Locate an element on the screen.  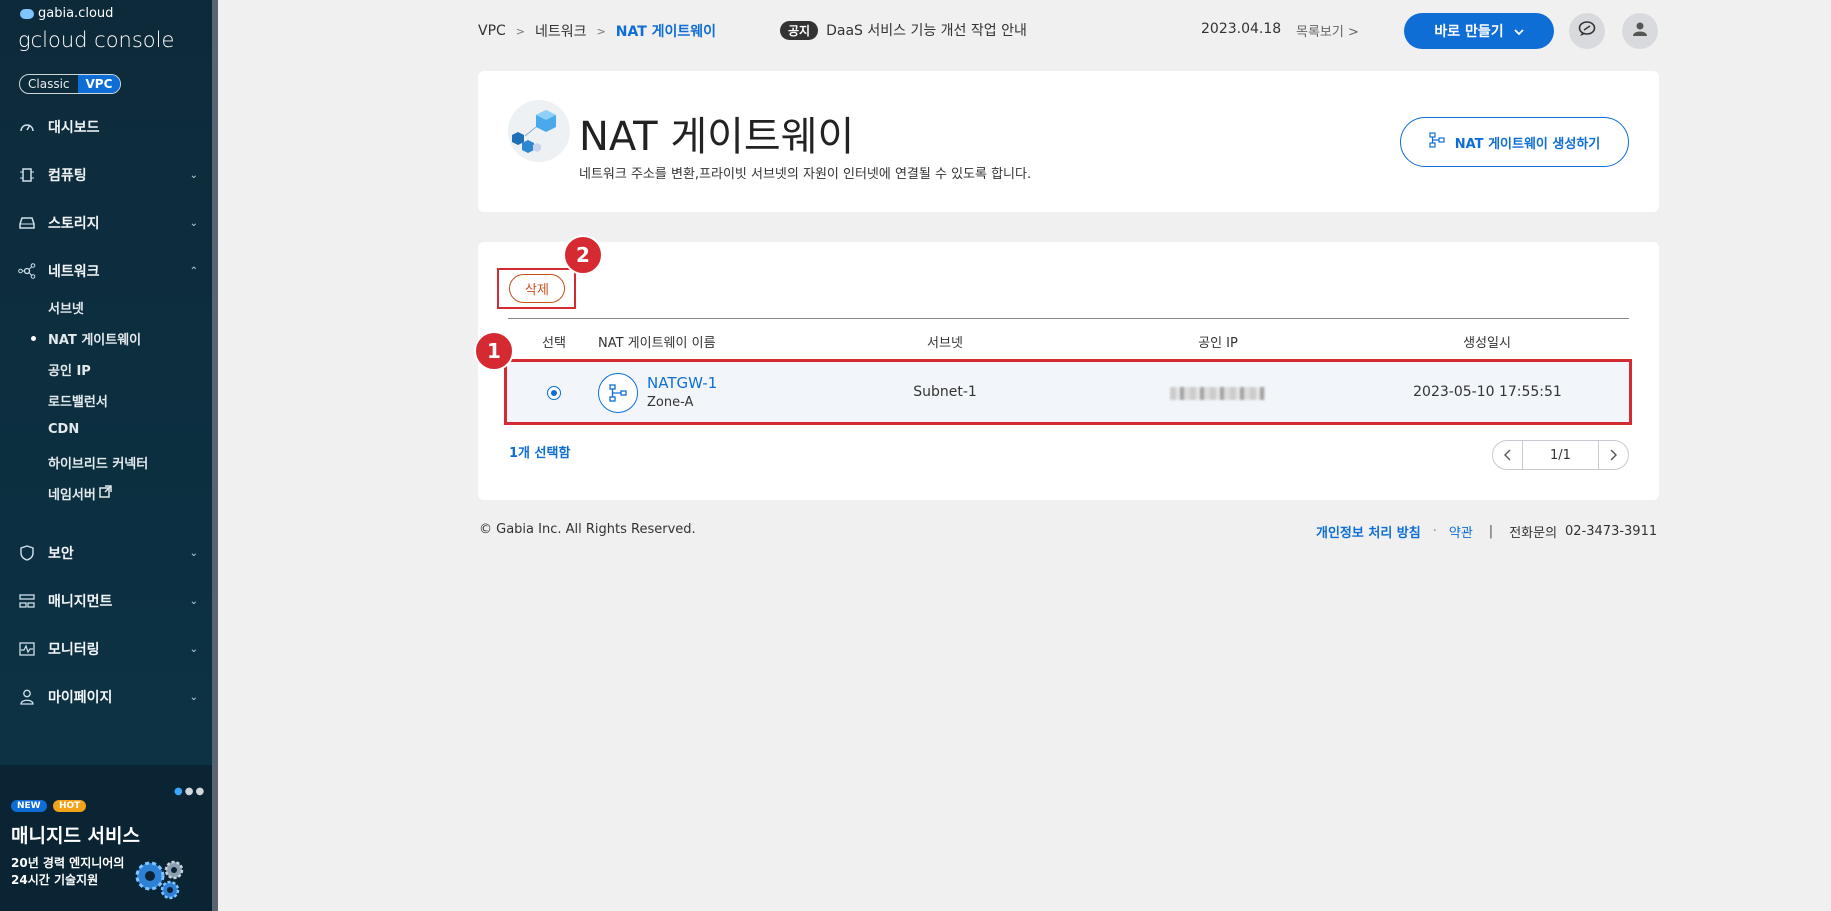
page-title: NAT 게이트웨이 is located at coordinates (717, 137).